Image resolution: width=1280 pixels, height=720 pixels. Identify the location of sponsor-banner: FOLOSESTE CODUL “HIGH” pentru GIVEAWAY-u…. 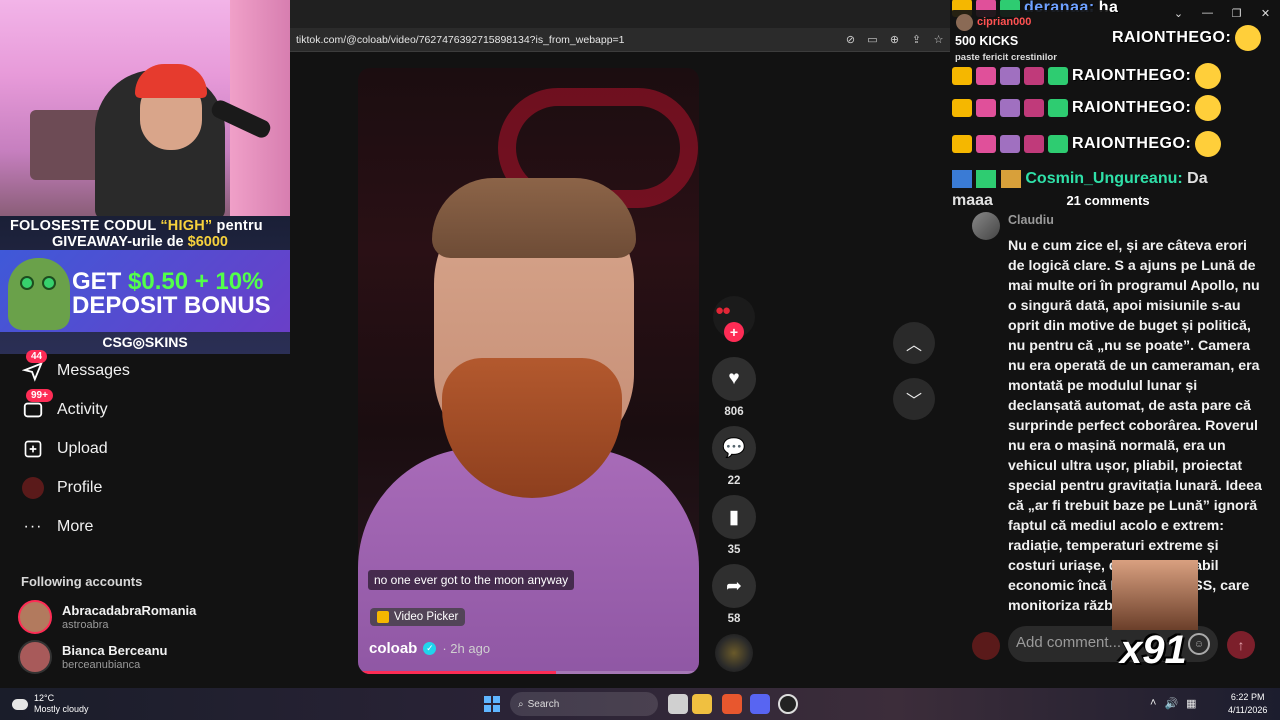
(145, 285).